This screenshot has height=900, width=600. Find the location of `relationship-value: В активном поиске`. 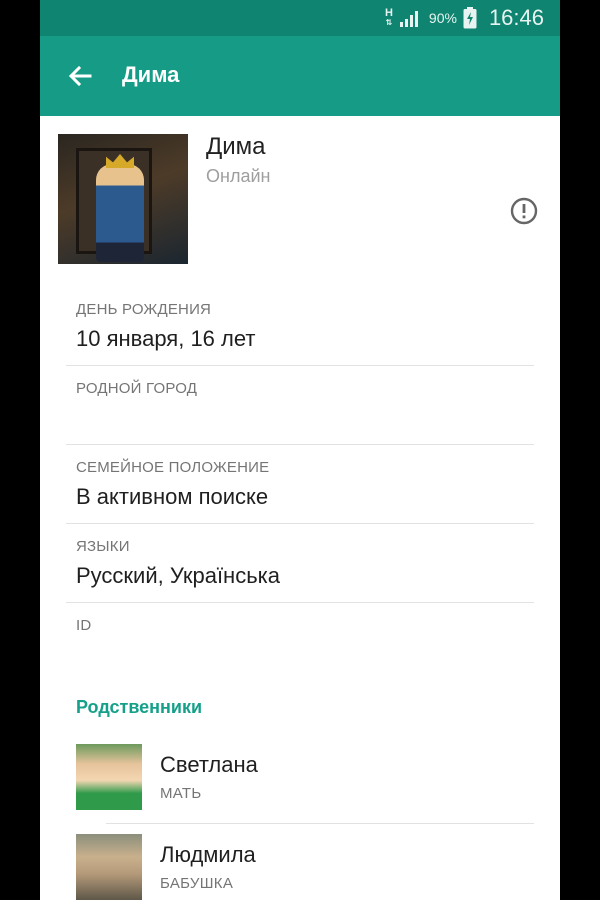

relationship-value: В активном поиске is located at coordinates (172, 496).